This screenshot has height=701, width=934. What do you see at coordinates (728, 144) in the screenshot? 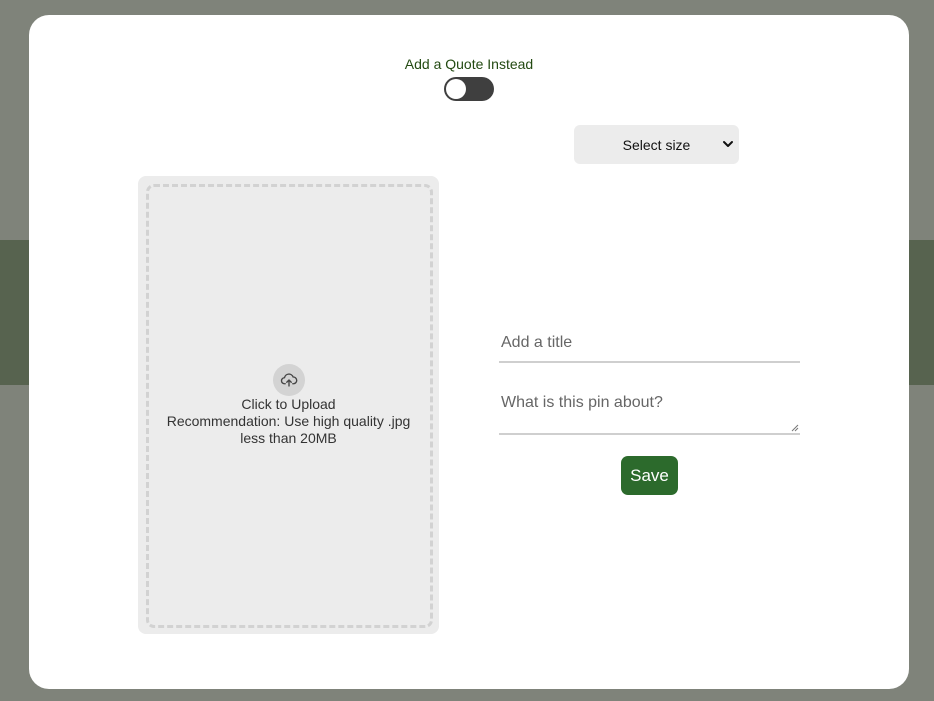
I see `chevron-down-icon` at bounding box center [728, 144].